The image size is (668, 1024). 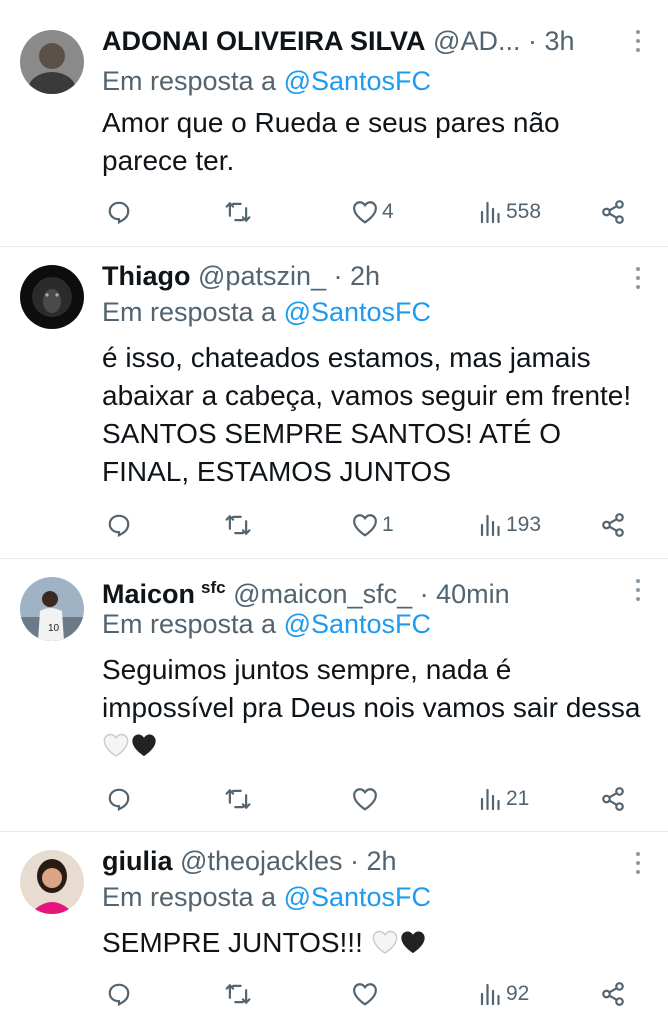 I want to click on views-button: 92, so click(x=503, y=994).